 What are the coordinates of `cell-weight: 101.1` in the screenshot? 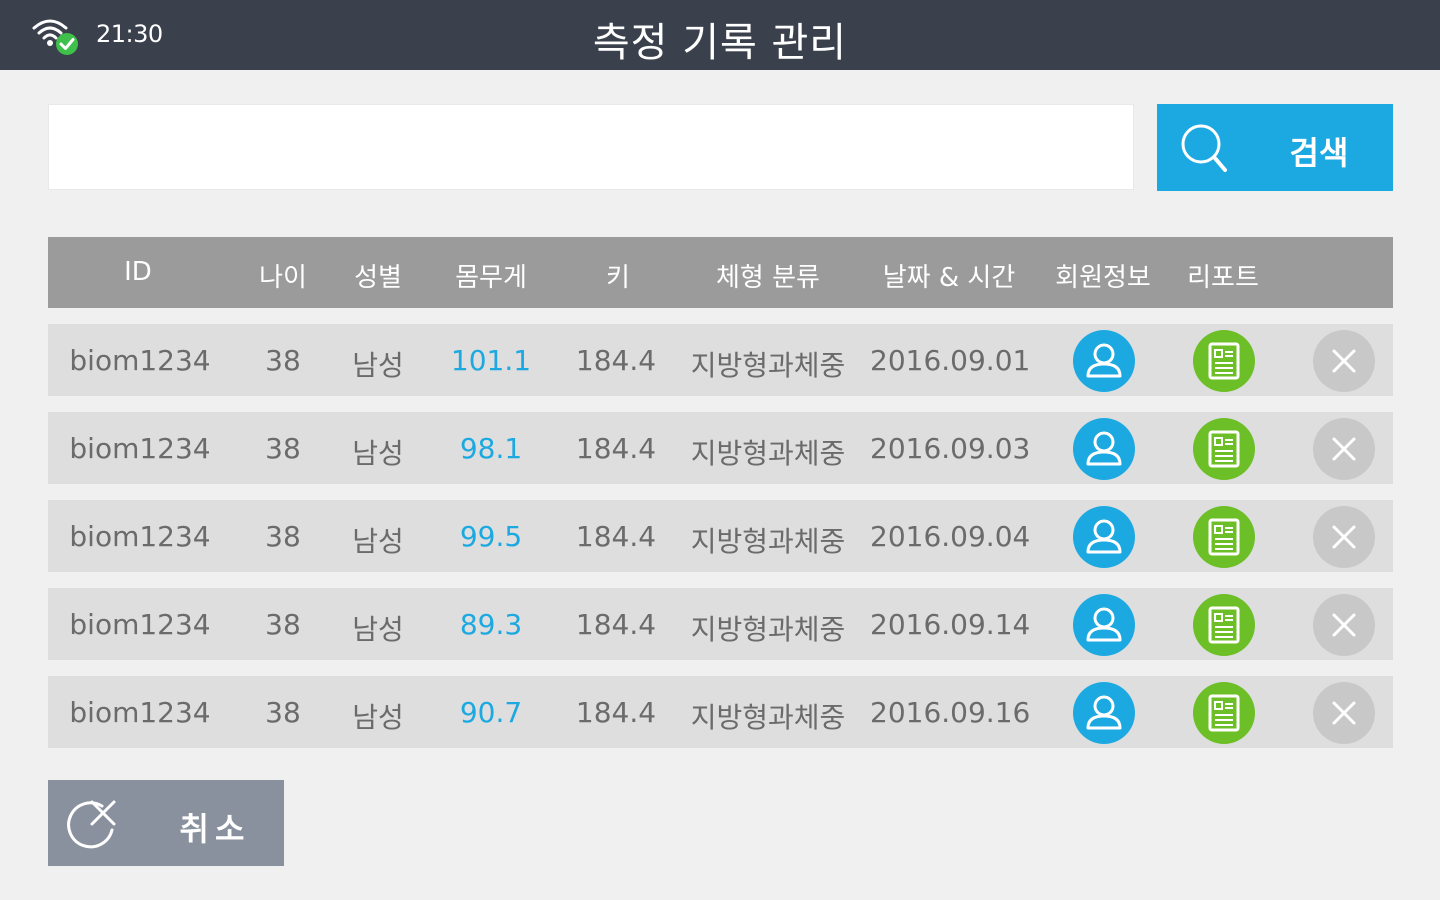 It's located at (491, 360).